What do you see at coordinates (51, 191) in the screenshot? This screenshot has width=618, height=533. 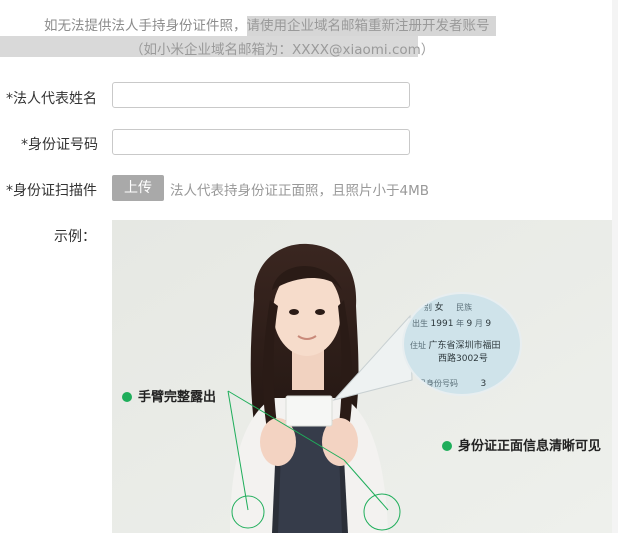 I see `id-scan-label: *身份证扫描件` at bounding box center [51, 191].